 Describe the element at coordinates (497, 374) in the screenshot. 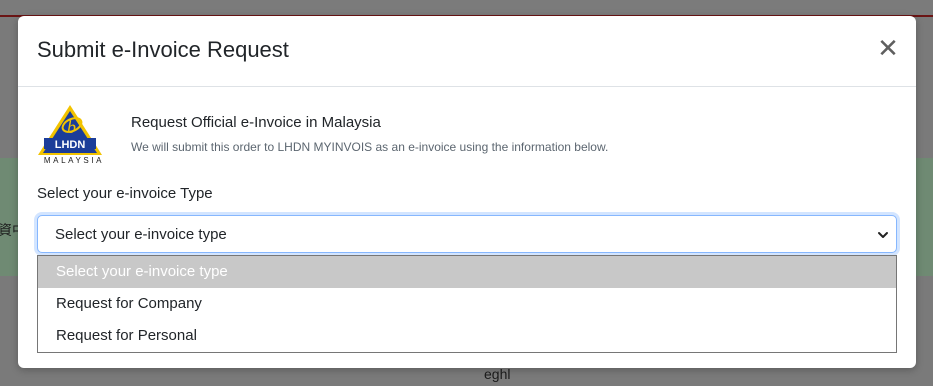

I see `background-footer-text: eghl` at that location.